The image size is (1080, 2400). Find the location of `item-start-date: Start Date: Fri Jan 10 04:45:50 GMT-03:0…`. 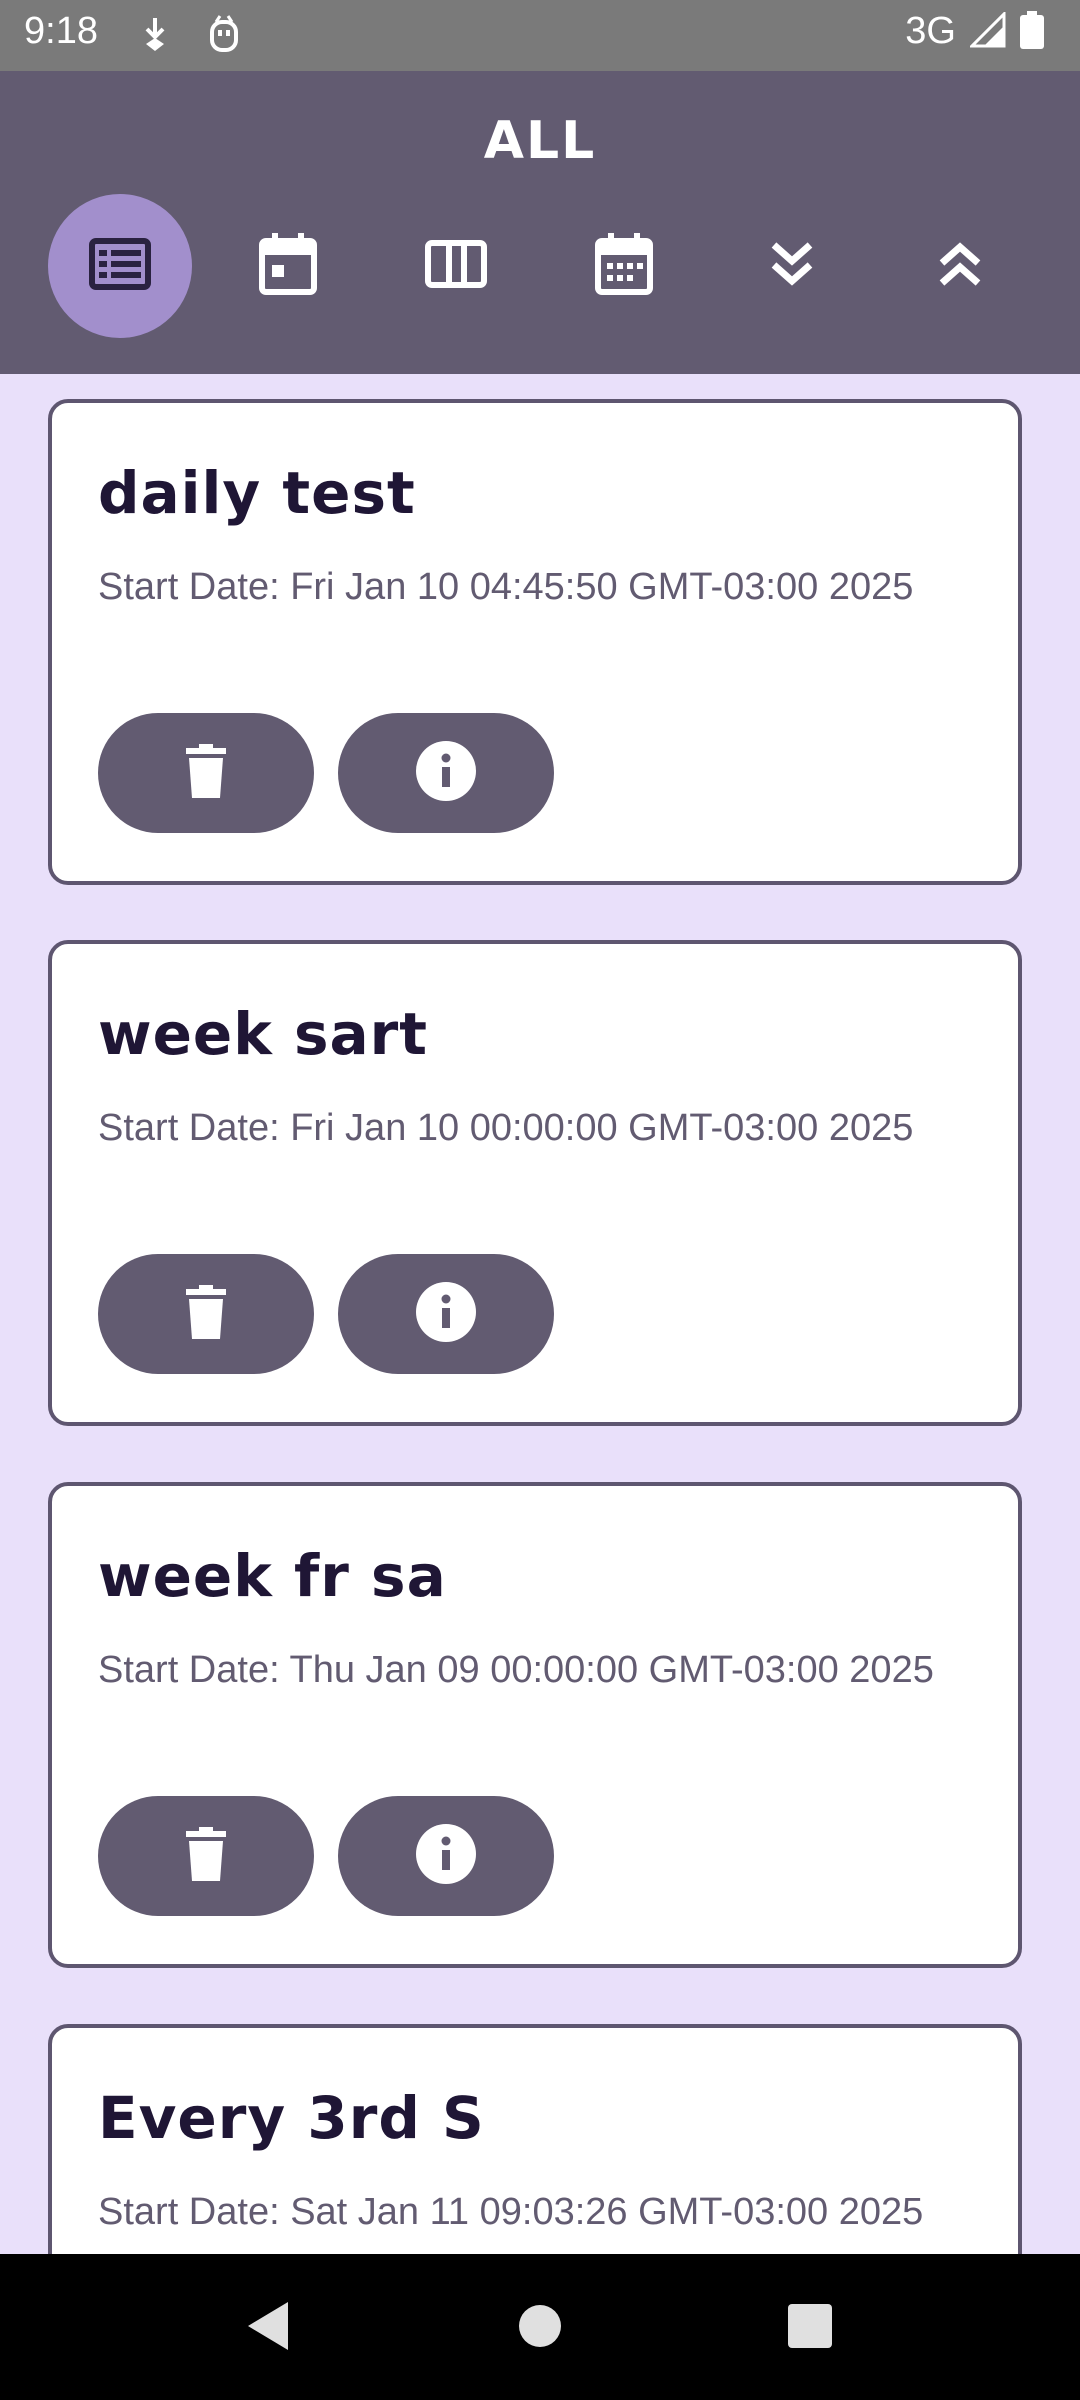

item-start-date: Start Date: Fri Jan 10 04:45:50 GMT-03:0… is located at coordinates (506, 587).